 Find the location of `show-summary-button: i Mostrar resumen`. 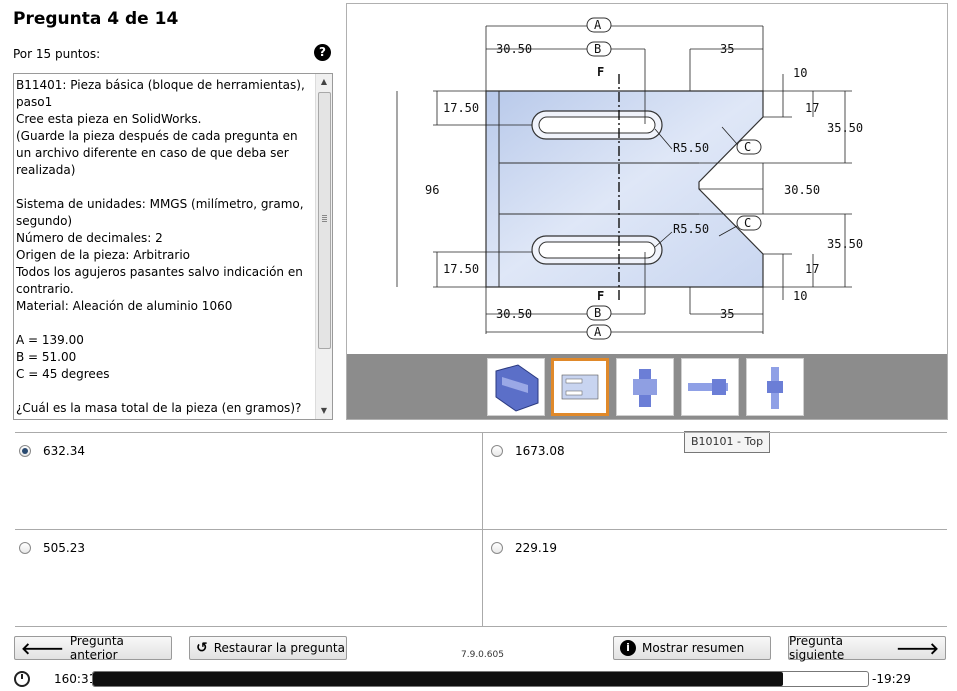

show-summary-button: i Mostrar resumen is located at coordinates (692, 648).